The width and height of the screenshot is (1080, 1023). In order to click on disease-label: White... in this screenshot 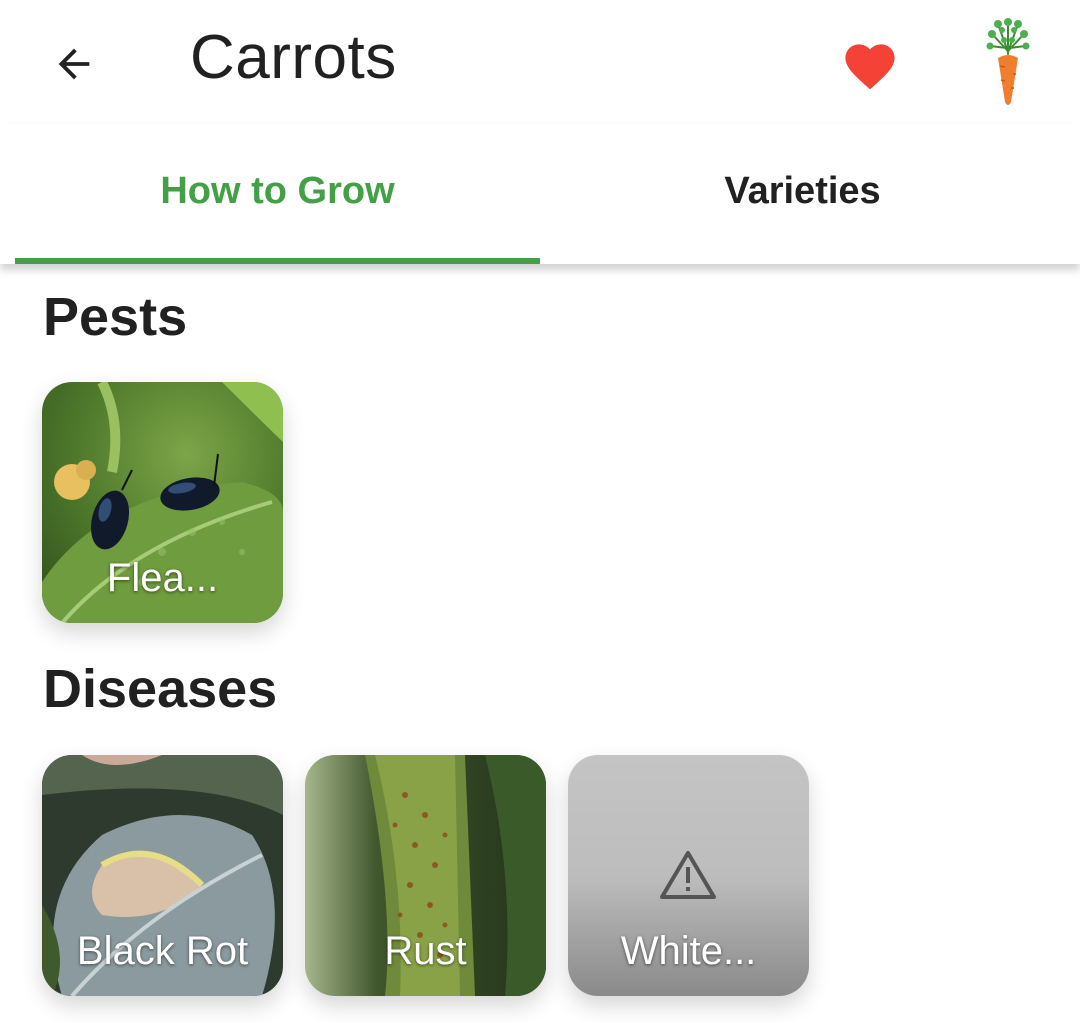, I will do `click(688, 951)`.